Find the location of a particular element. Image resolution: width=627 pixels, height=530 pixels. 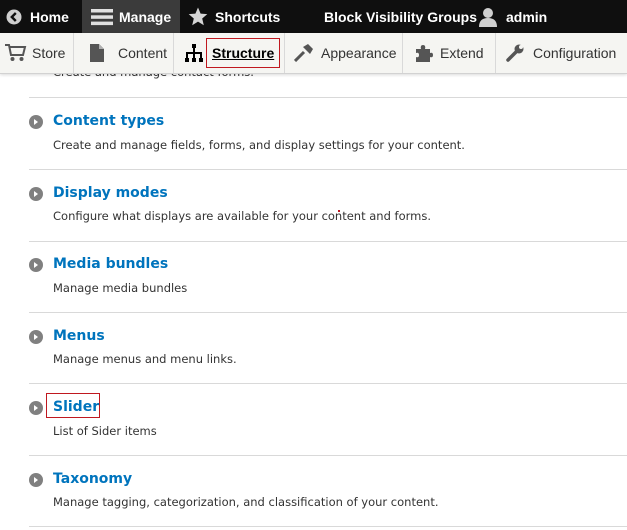

tray-item-configuration: Configuration is located at coordinates (561, 53).